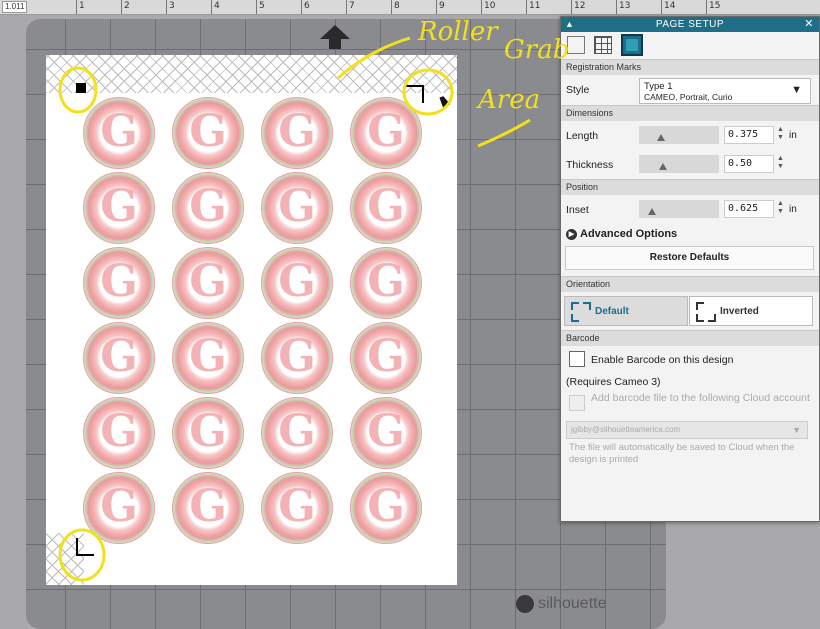 Image resolution: width=820 pixels, height=629 pixels. Describe the element at coordinates (572, 604) in the screenshot. I see `brand-text: silhouette` at that location.